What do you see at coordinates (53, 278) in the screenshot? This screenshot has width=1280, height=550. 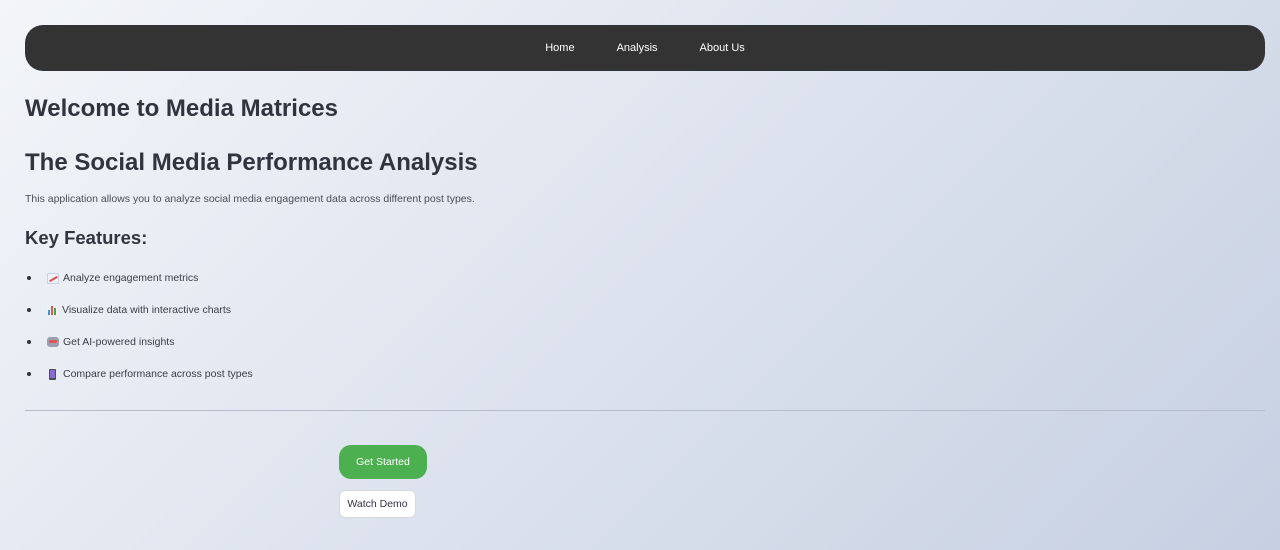 I see `chart-increasing-icon` at bounding box center [53, 278].